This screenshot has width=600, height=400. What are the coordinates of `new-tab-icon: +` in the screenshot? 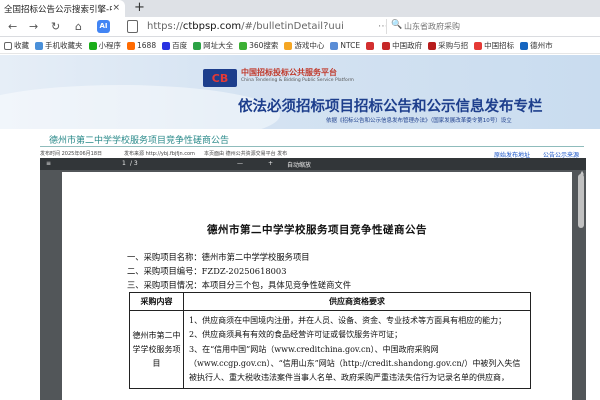 It's located at (139, 8).